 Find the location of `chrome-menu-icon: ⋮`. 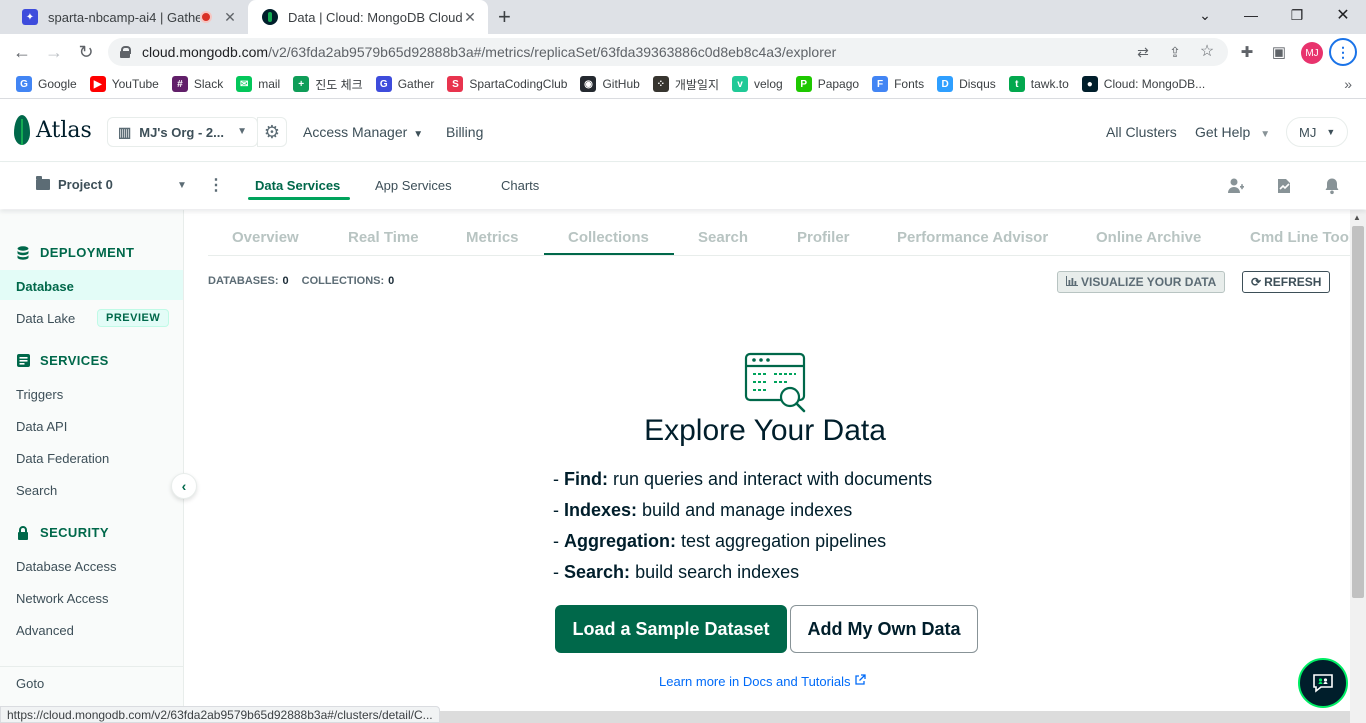

chrome-menu-icon: ⋮ is located at coordinates (1343, 52).